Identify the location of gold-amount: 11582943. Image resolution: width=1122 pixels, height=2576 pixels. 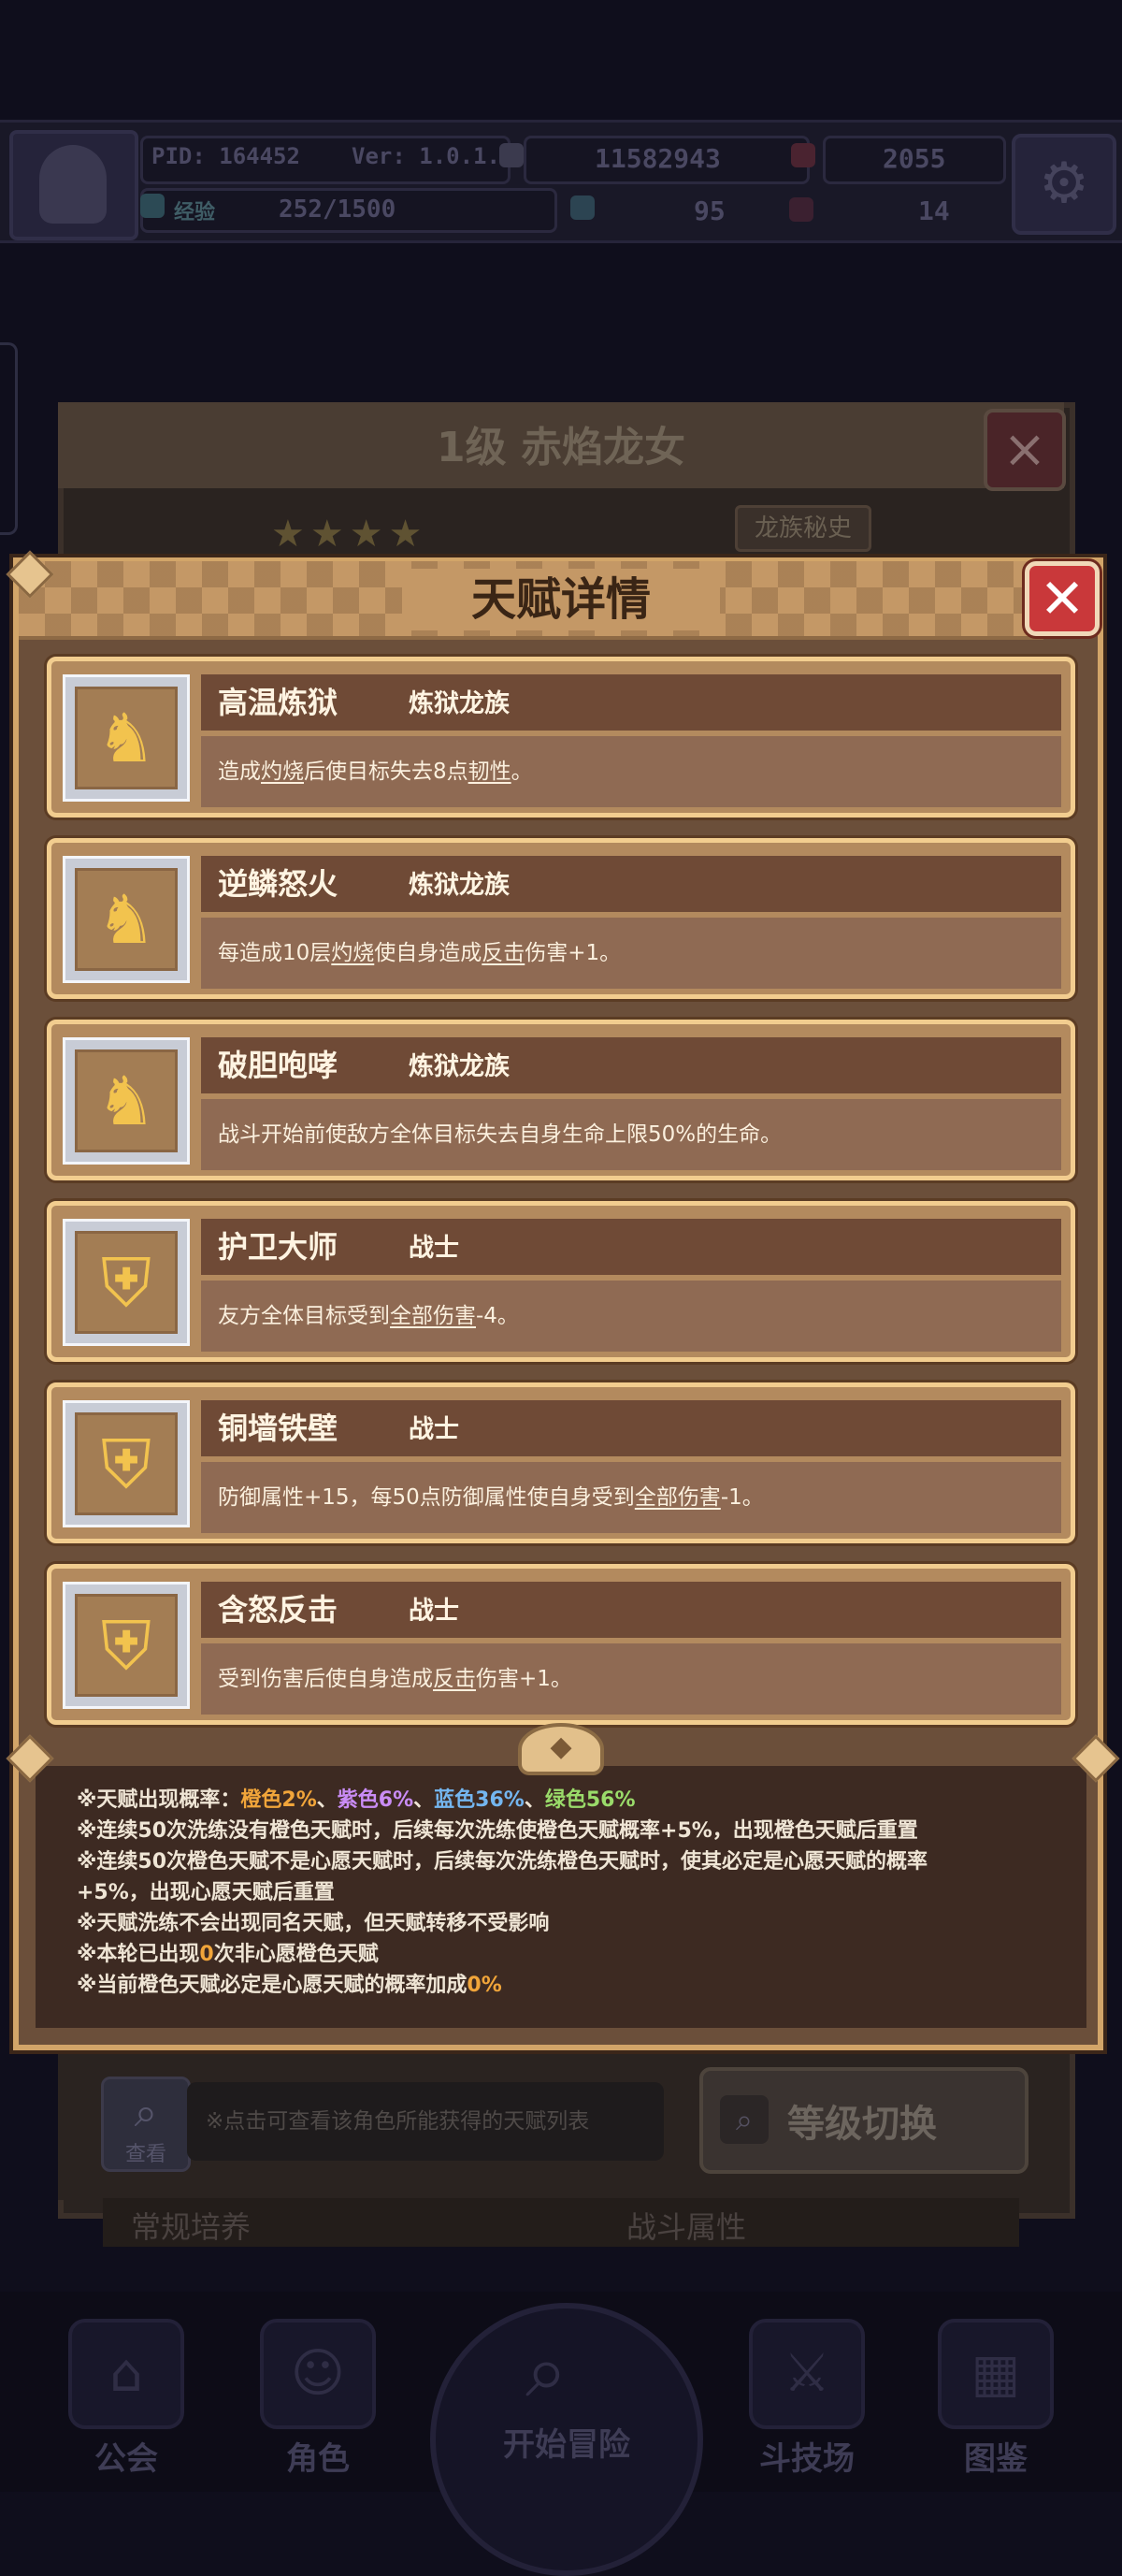
(658, 158).